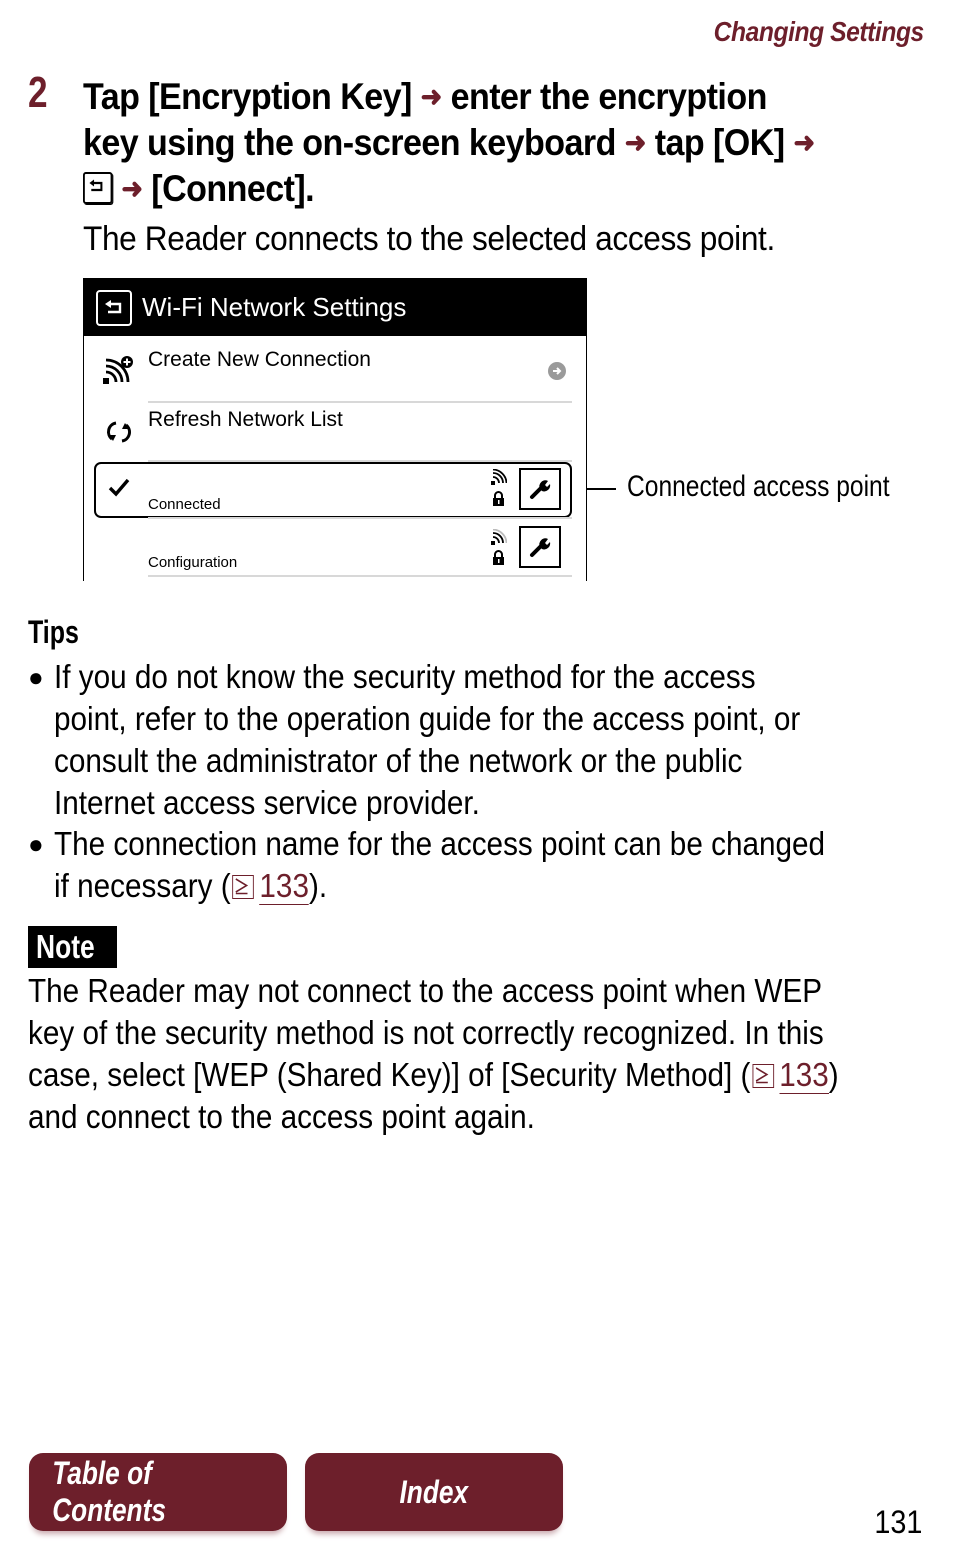 This screenshot has width=954, height=1557. What do you see at coordinates (819, 31) in the screenshot?
I see `section-header: Changing Settings` at bounding box center [819, 31].